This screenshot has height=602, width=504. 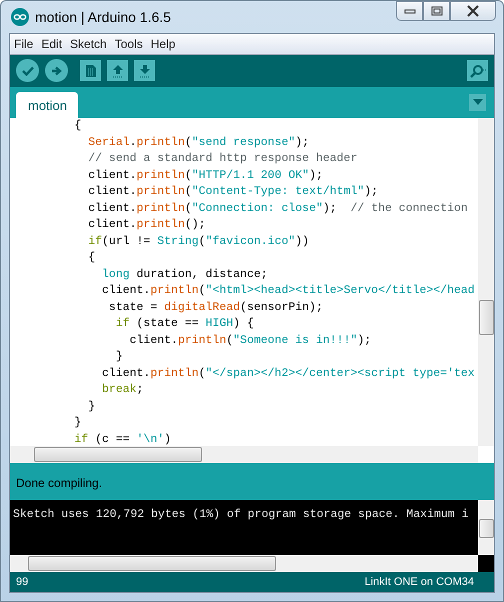 I want to click on tab-menu-button, so click(x=477, y=102).